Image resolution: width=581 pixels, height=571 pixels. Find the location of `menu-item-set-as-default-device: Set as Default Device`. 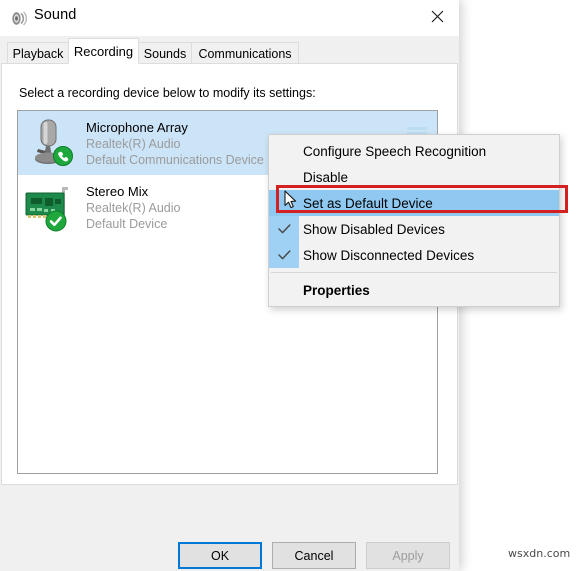

menu-item-set-as-default-device: Set as Default Device is located at coordinates (414, 203).